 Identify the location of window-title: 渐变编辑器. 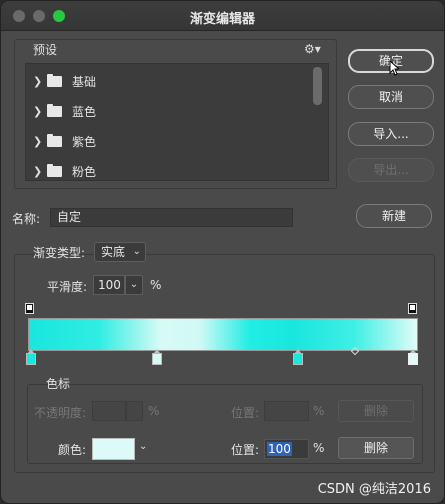
(222, 19).